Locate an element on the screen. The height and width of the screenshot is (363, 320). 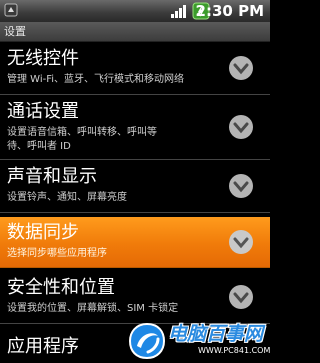
signal-icon is located at coordinates (178, 11).